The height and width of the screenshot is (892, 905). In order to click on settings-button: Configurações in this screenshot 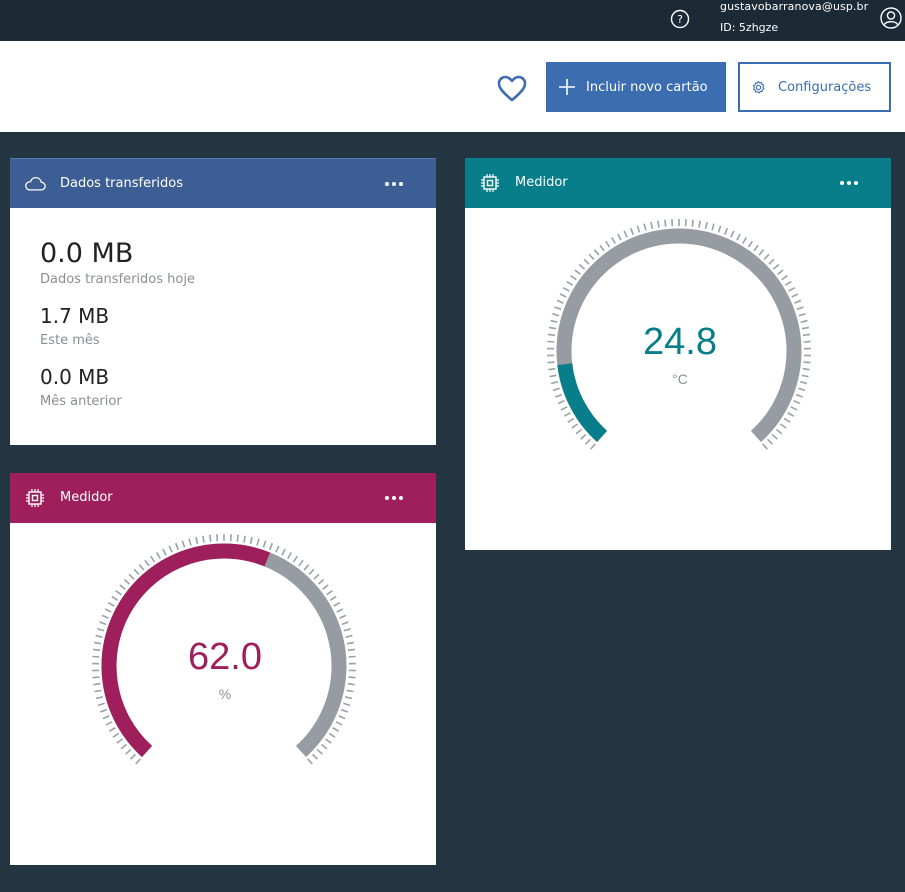, I will do `click(814, 87)`.